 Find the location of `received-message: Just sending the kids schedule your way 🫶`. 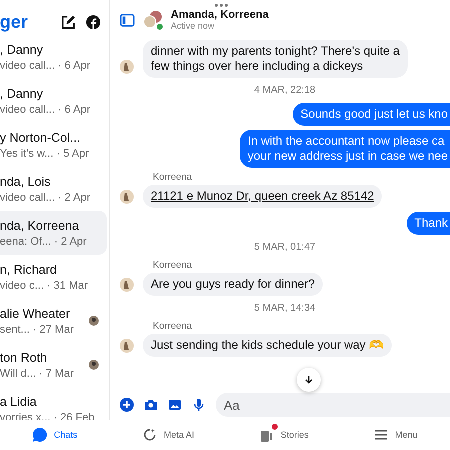

received-message: Just sending the kids schedule your way 🫶 is located at coordinates (267, 345).